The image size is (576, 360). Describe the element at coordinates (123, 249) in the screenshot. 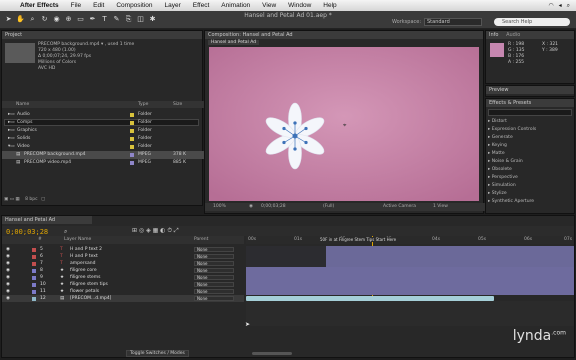

I see `table-row: ◉ 5 T H and P text 2 None` at that location.